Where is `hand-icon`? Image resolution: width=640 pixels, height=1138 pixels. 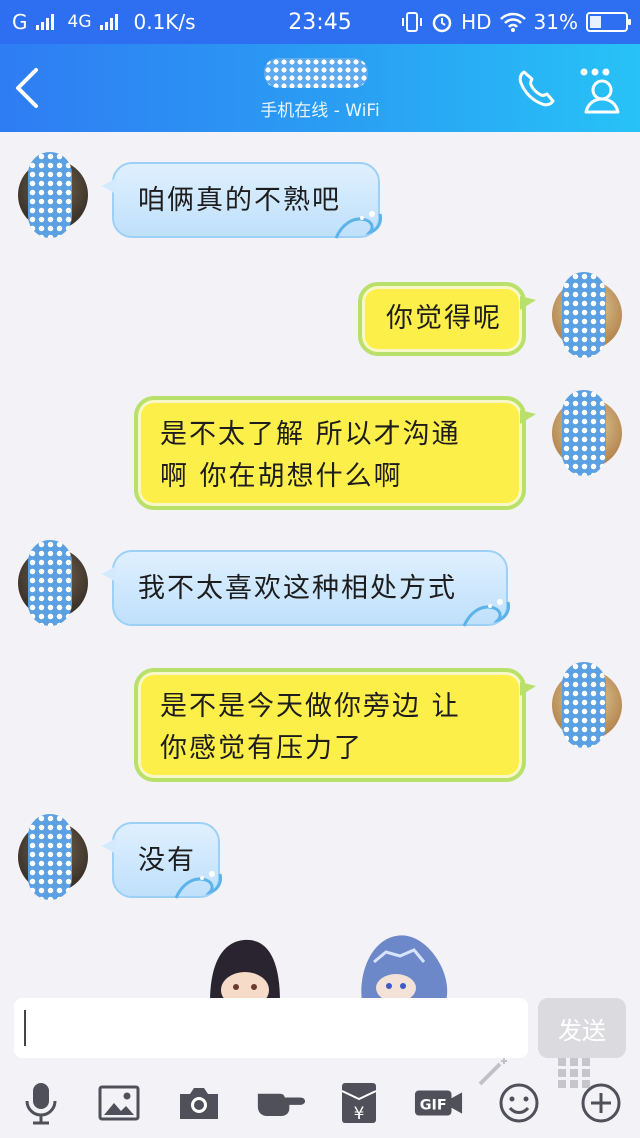 hand-icon is located at coordinates (281, 1104).